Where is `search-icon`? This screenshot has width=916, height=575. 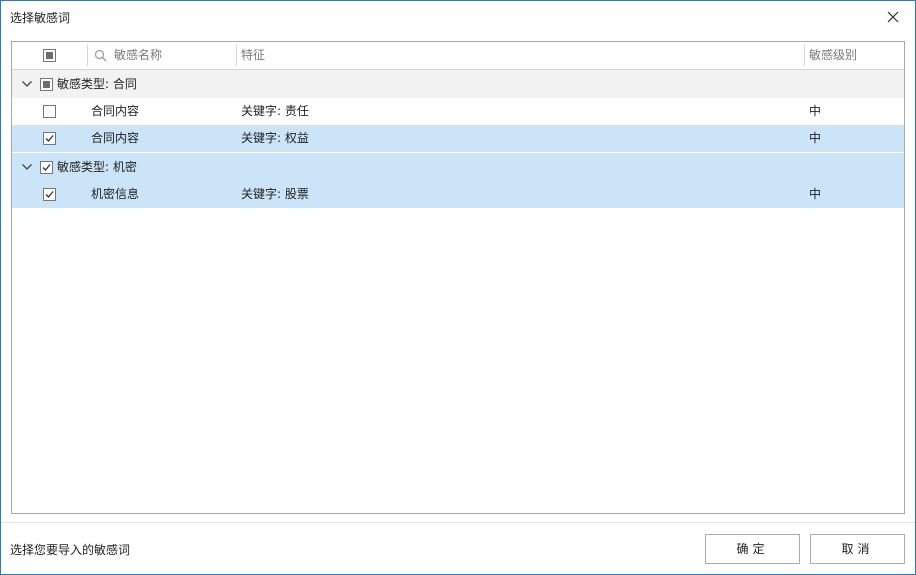 search-icon is located at coordinates (100, 55).